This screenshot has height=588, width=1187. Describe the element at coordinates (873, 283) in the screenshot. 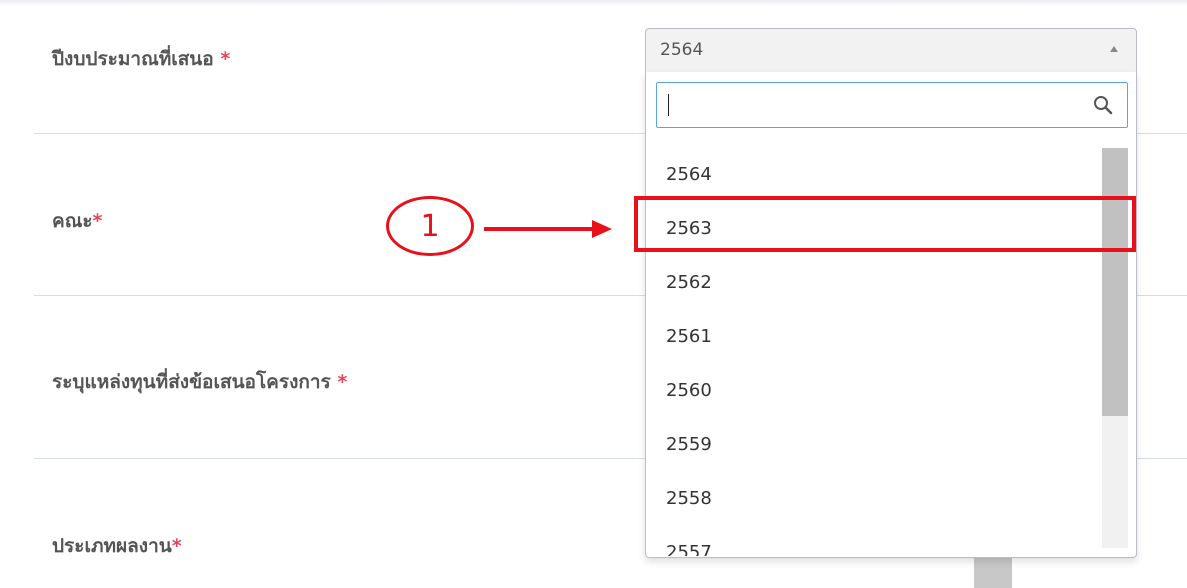

I see `option-item: 2562` at that location.